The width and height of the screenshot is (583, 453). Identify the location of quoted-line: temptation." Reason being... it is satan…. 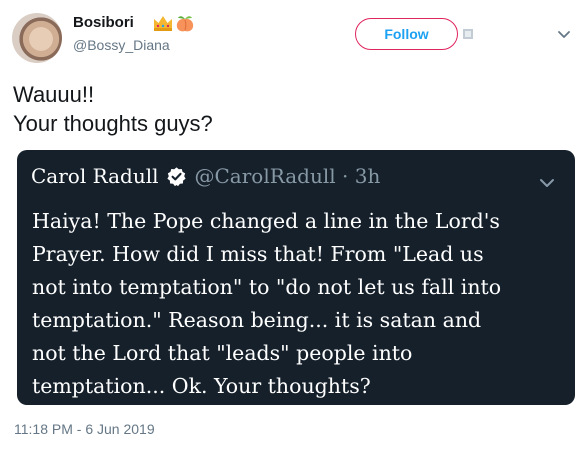
(257, 320).